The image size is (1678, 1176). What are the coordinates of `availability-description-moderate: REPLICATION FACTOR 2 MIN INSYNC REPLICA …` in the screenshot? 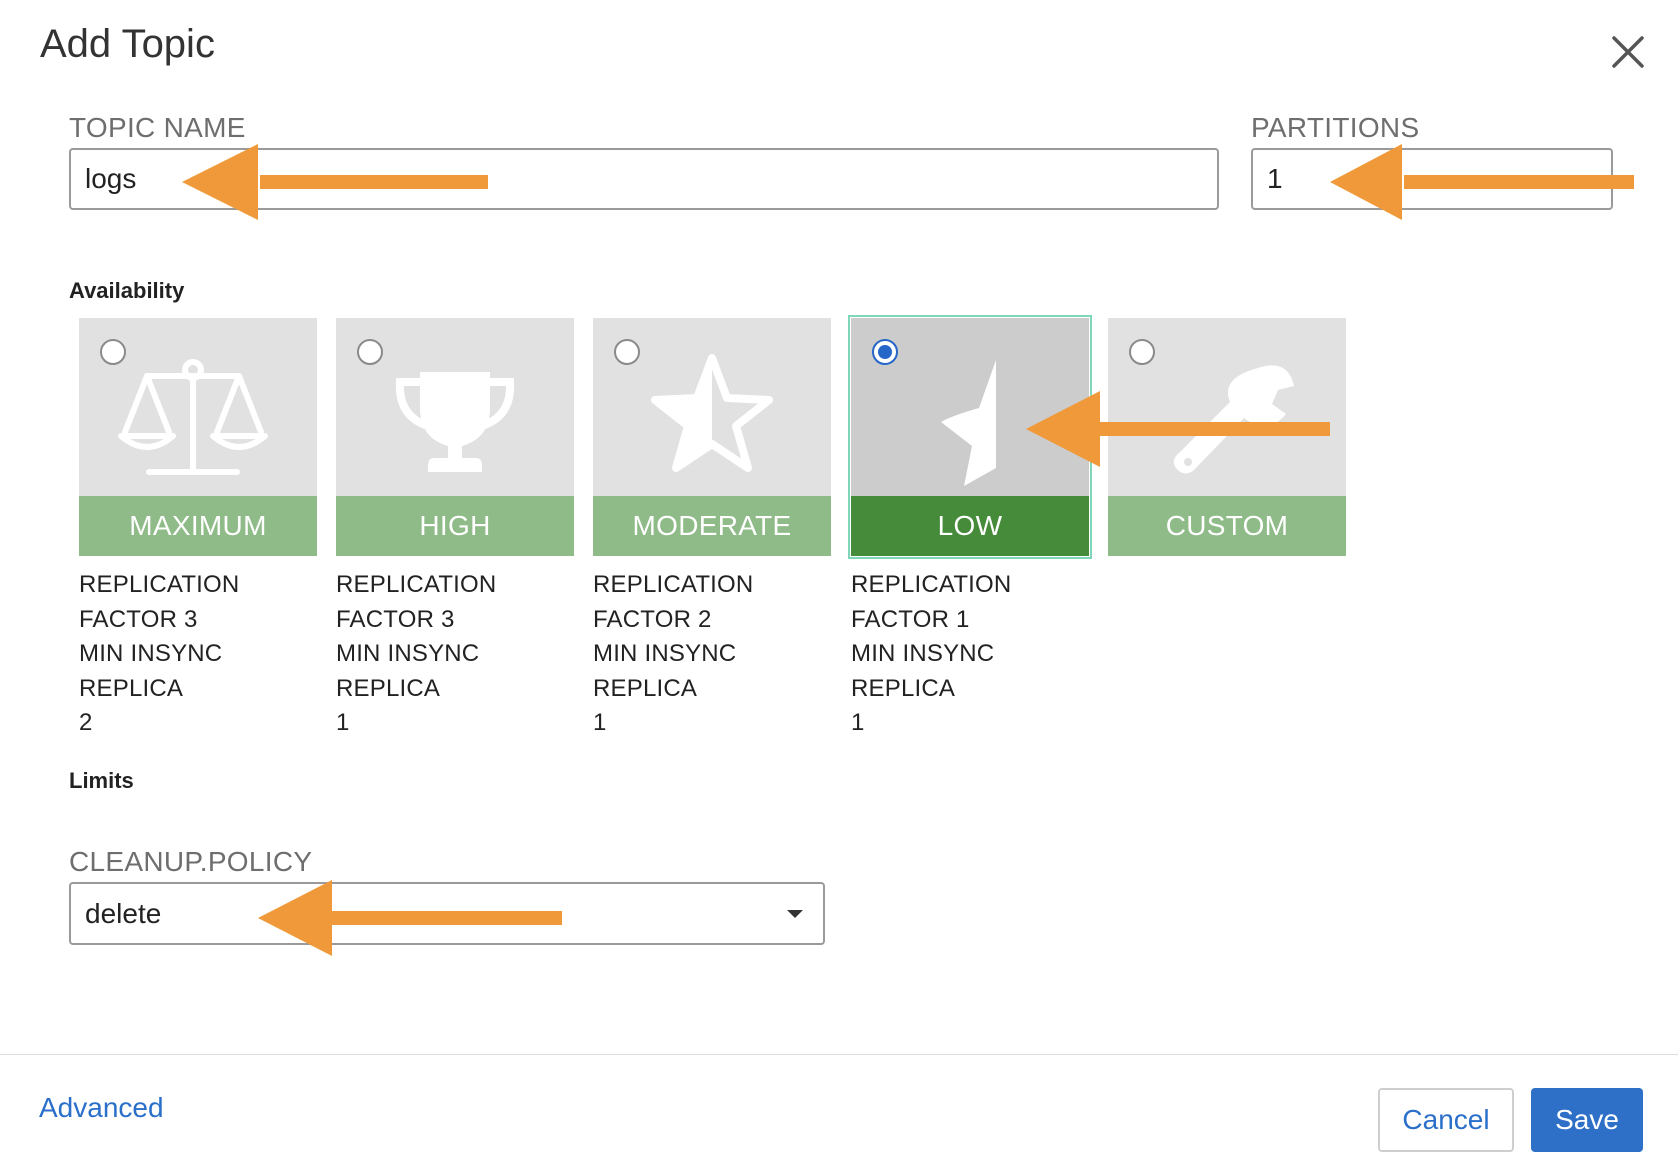 It's located at (715, 654).